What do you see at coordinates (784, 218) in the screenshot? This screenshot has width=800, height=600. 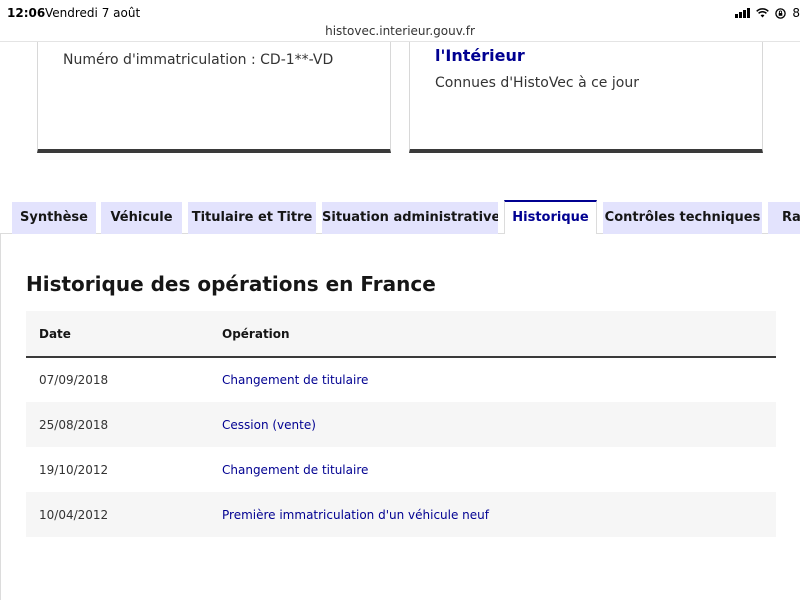 I see `tab-rapport-partial: Ra` at bounding box center [784, 218].